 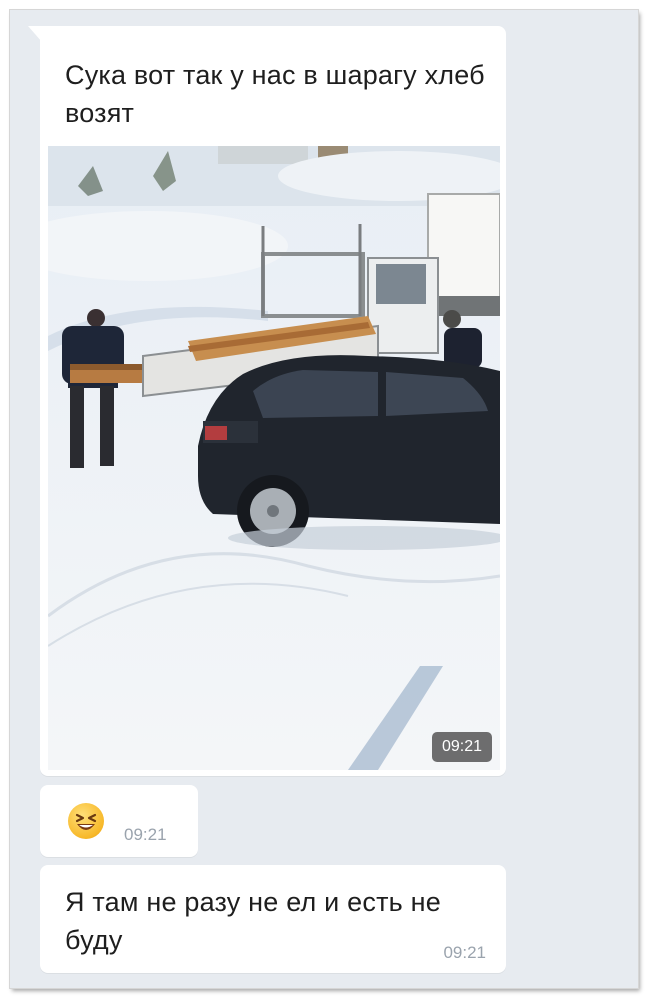 What do you see at coordinates (35, 34) in the screenshot?
I see `bubble-tail` at bounding box center [35, 34].